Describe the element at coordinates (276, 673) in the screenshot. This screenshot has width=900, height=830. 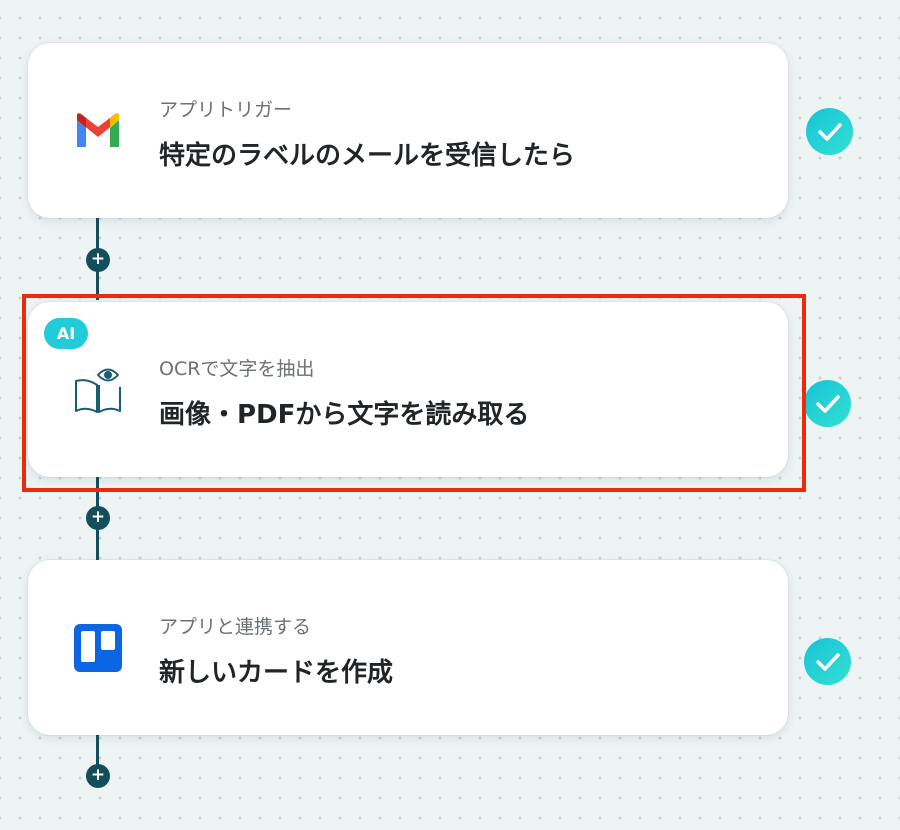
I see `step-title: 新しいカードを作成` at that location.